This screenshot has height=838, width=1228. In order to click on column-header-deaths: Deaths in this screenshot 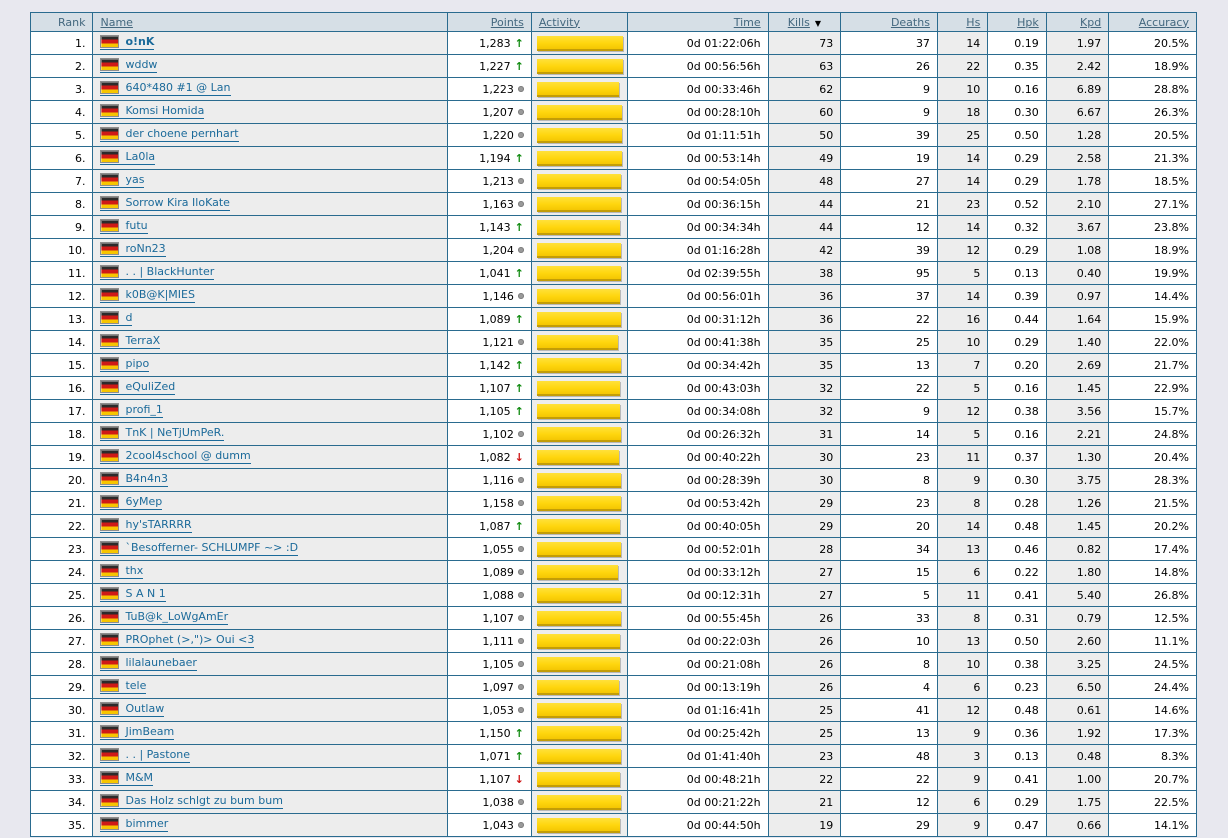, I will do `click(889, 22)`.